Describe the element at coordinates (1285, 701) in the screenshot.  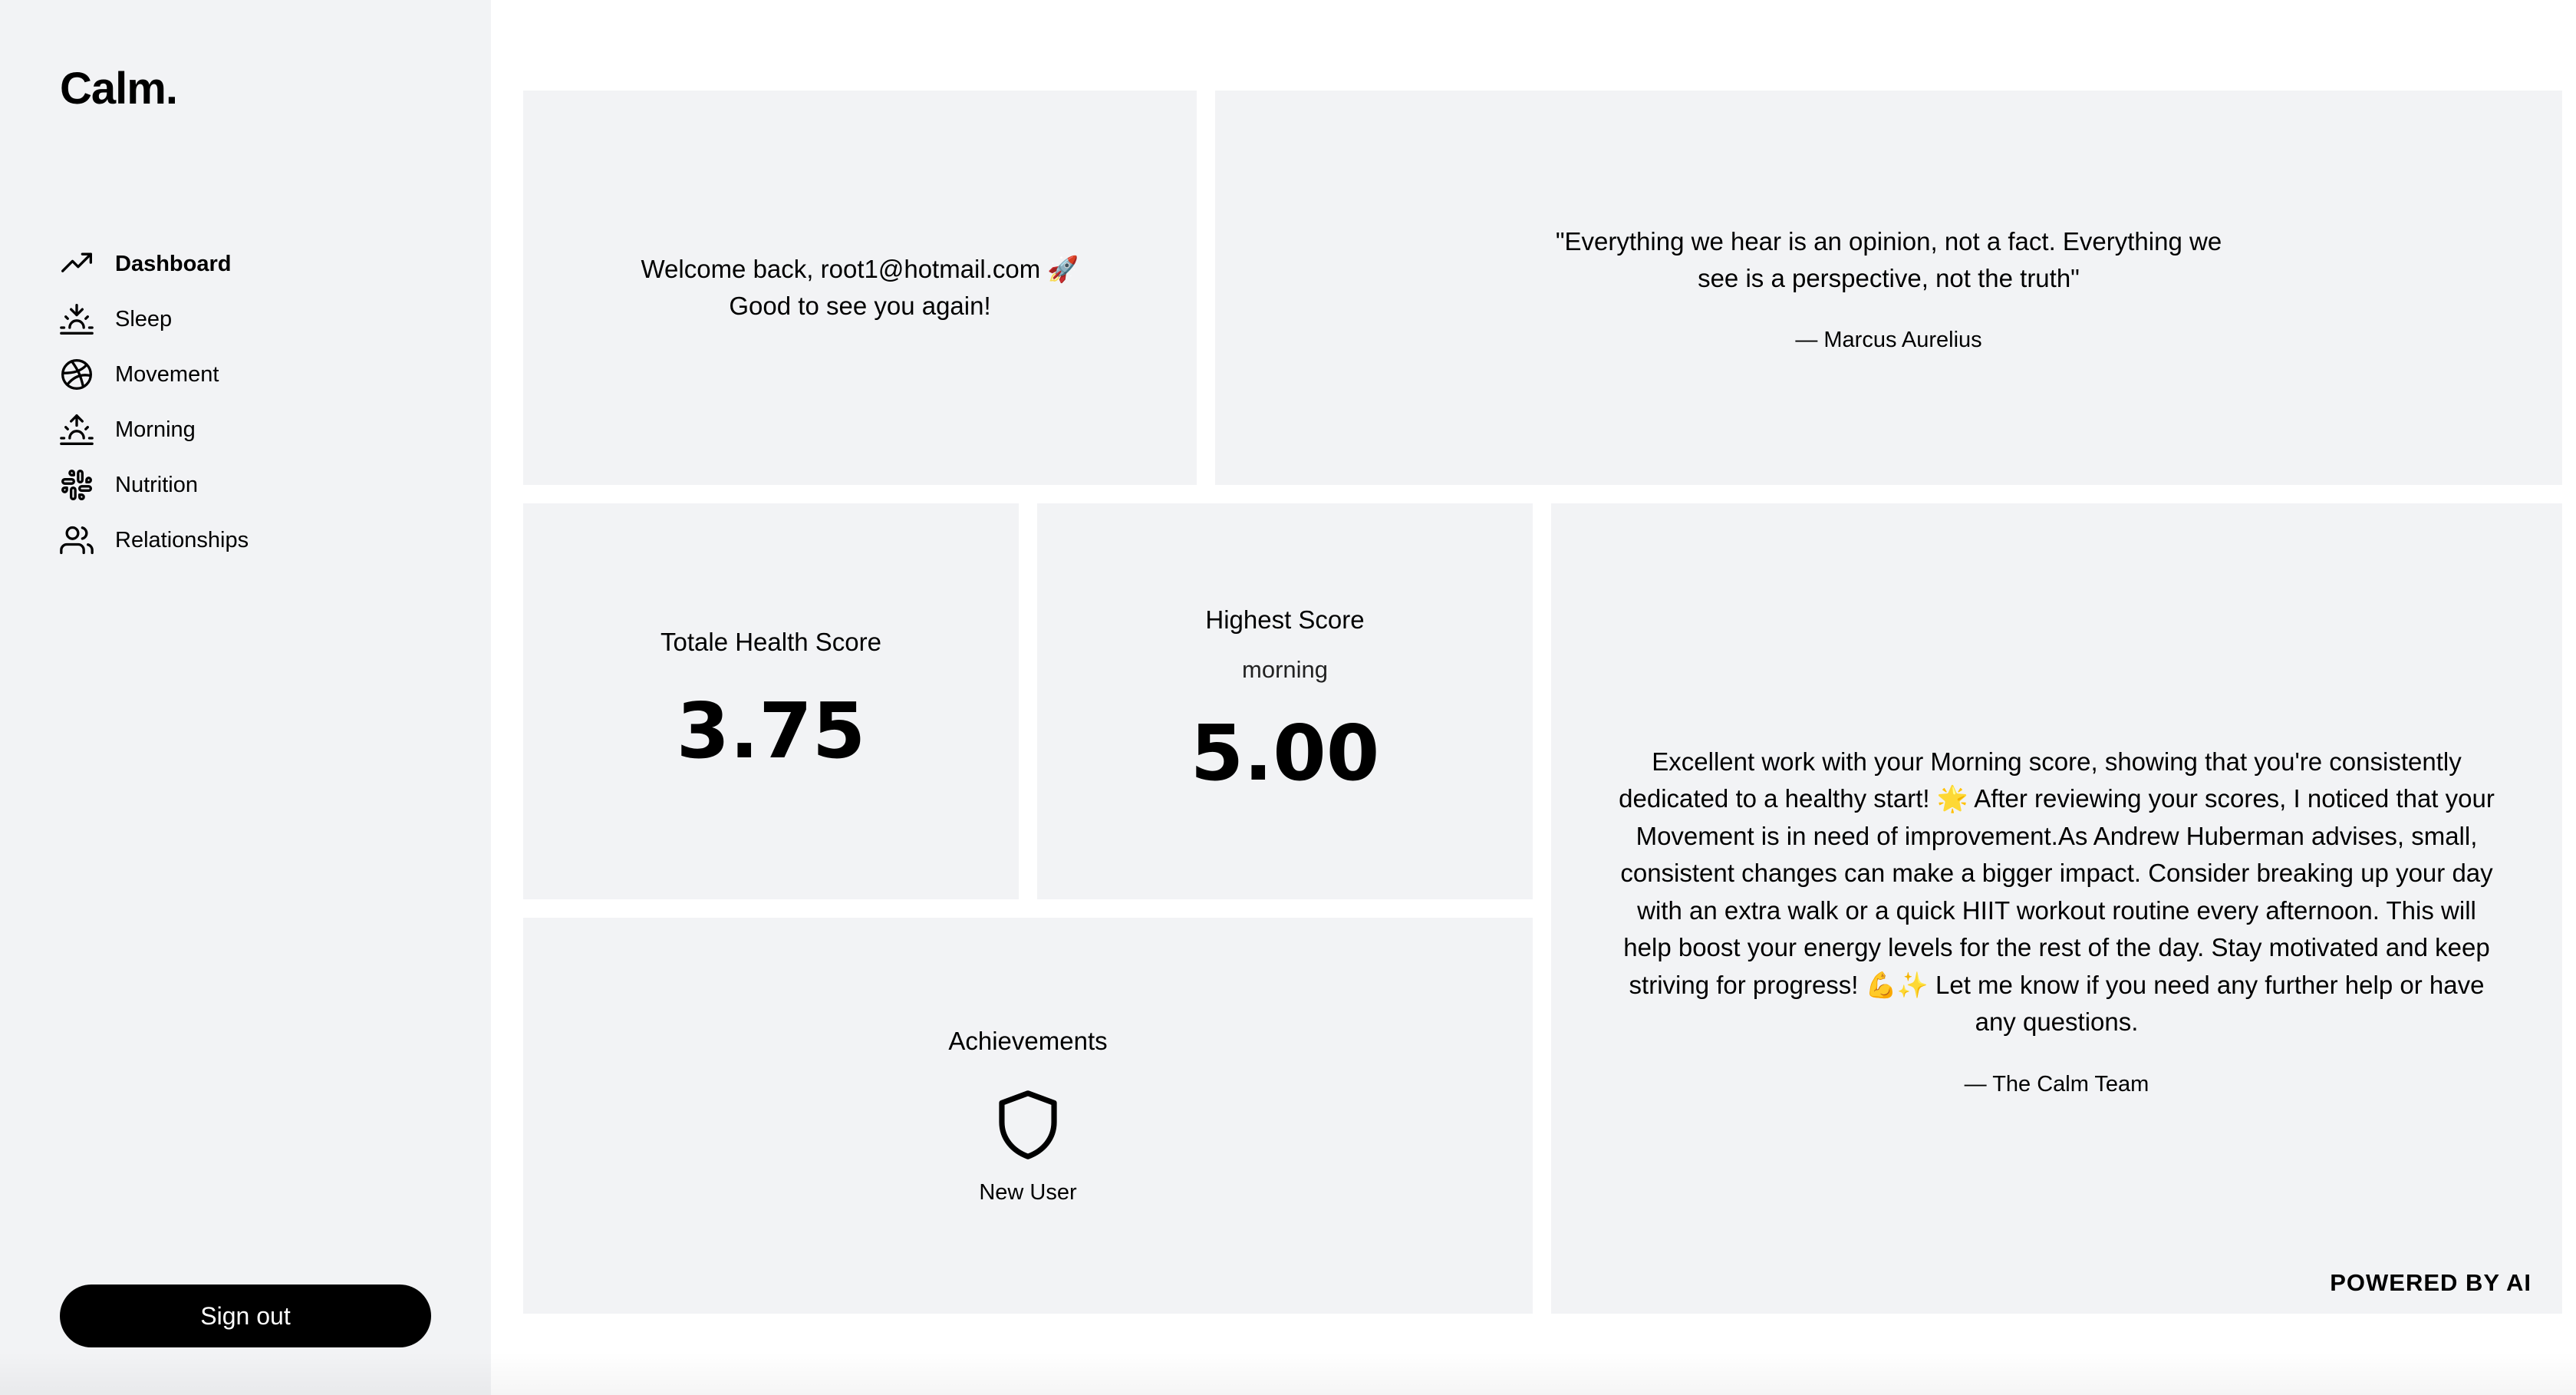
I see `highest-score-card: Highest Score morning 5.00` at that location.